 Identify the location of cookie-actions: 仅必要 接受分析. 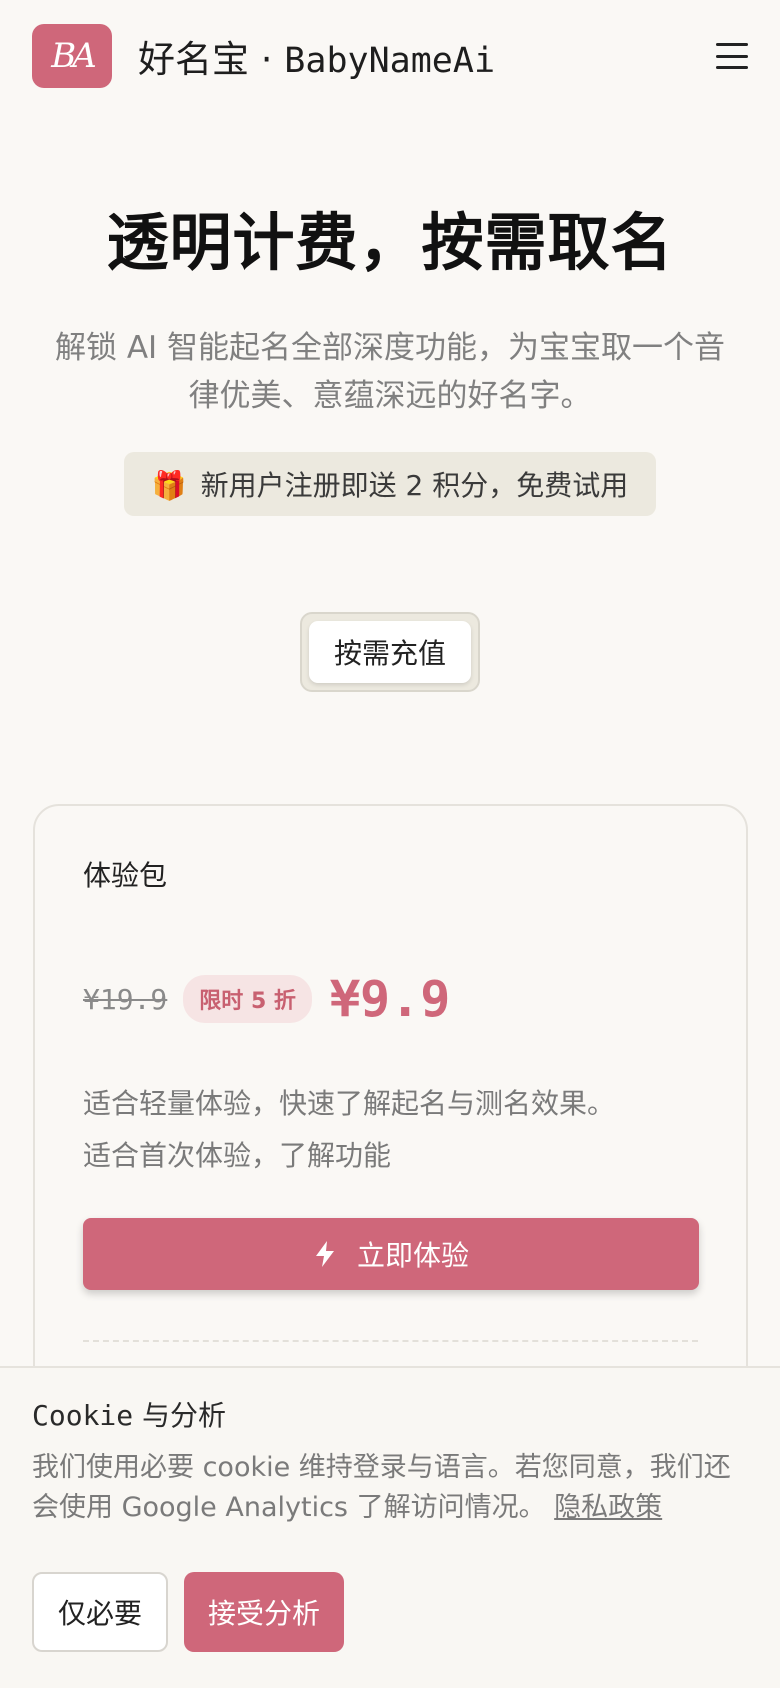
(390, 1612).